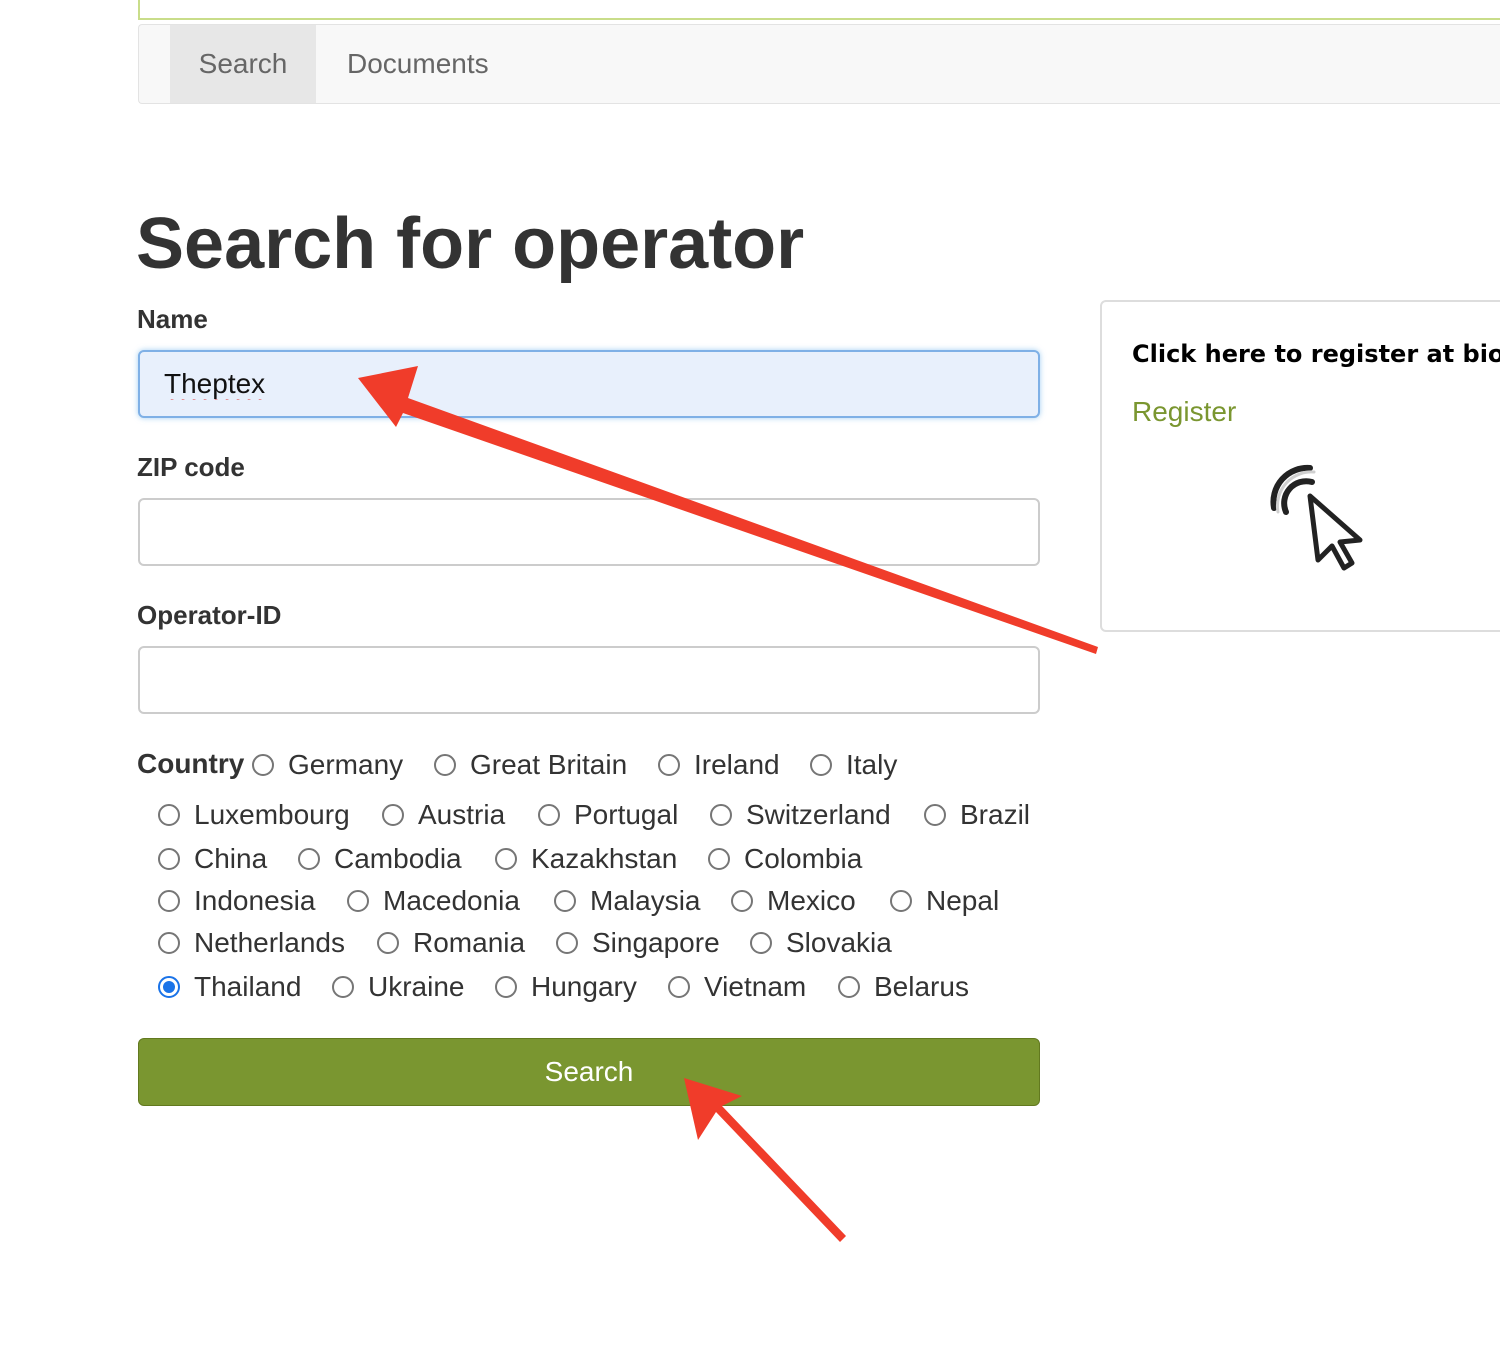  Describe the element at coordinates (346, 764) in the screenshot. I see `country-option-label: Germany` at that location.